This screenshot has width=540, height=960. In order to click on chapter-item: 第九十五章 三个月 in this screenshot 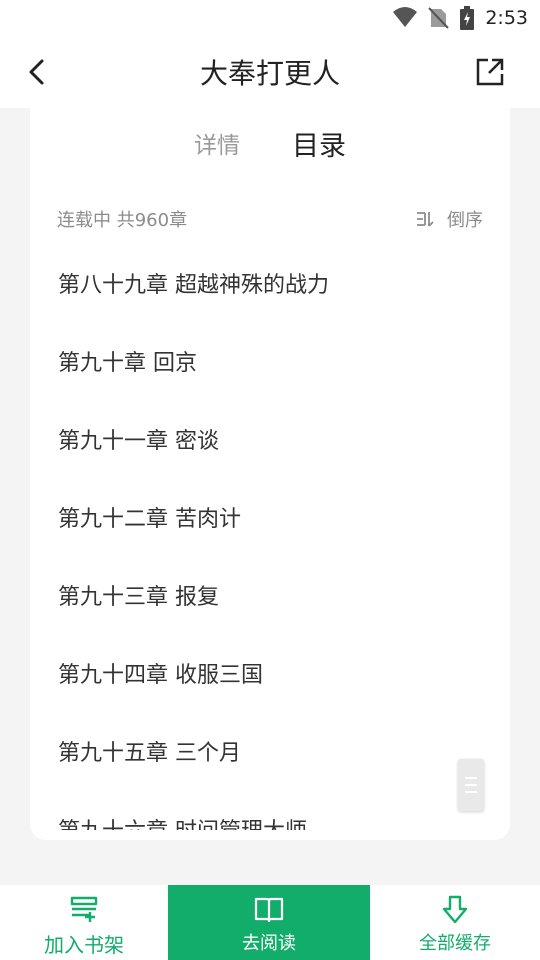, I will do `click(149, 751)`.